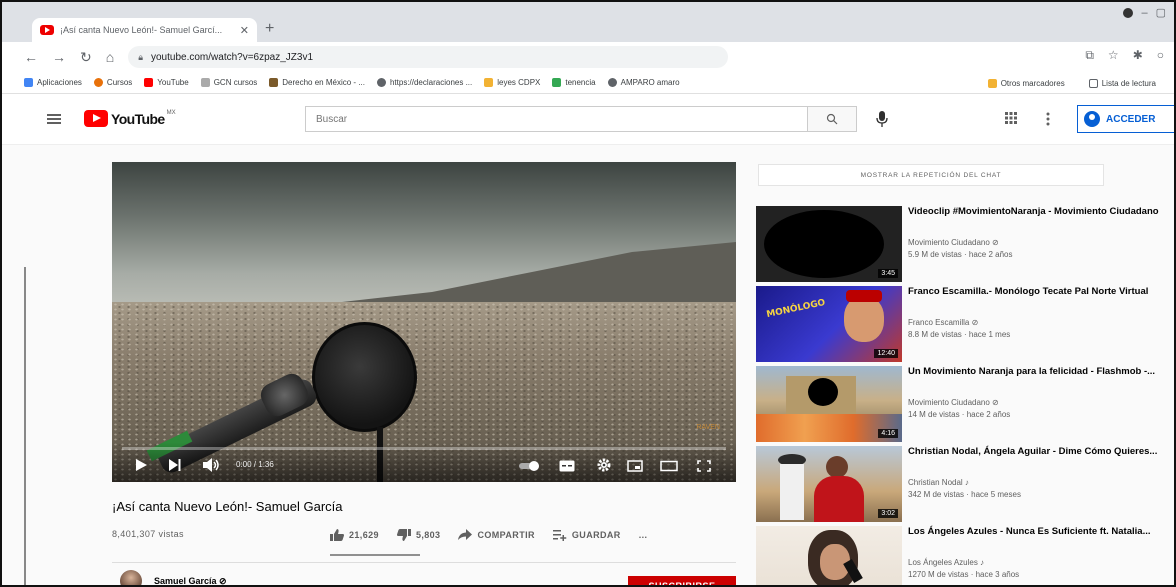  Describe the element at coordinates (171, 113) in the screenshot. I see `logo-country: MX` at that location.